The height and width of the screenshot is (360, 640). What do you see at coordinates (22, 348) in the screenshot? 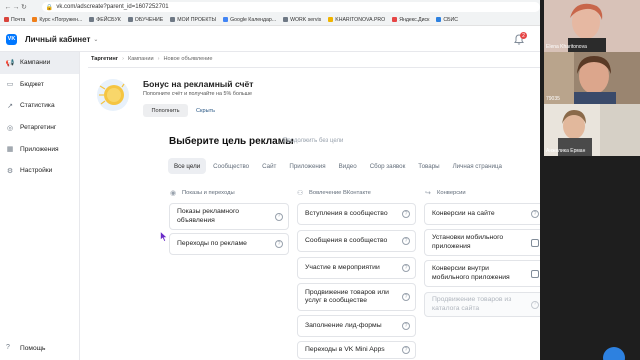
I see `sidebar-item-help: ? Помощь` at bounding box center [22, 348].